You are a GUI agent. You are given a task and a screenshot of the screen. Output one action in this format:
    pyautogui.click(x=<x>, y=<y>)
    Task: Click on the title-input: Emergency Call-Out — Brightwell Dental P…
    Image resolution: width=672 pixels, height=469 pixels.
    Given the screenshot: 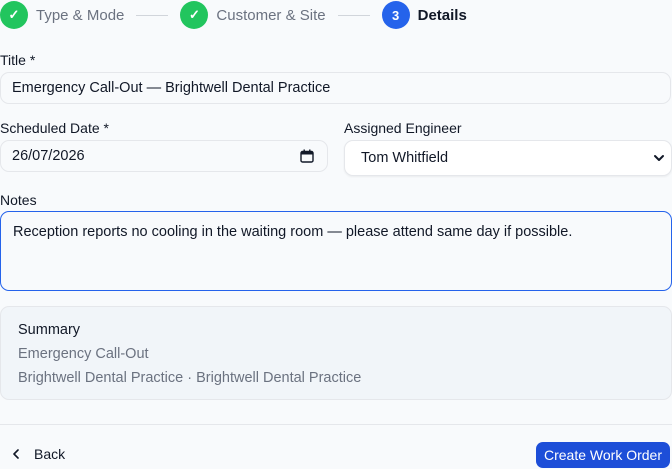 What is the action you would take?
    pyautogui.click(x=335, y=88)
    